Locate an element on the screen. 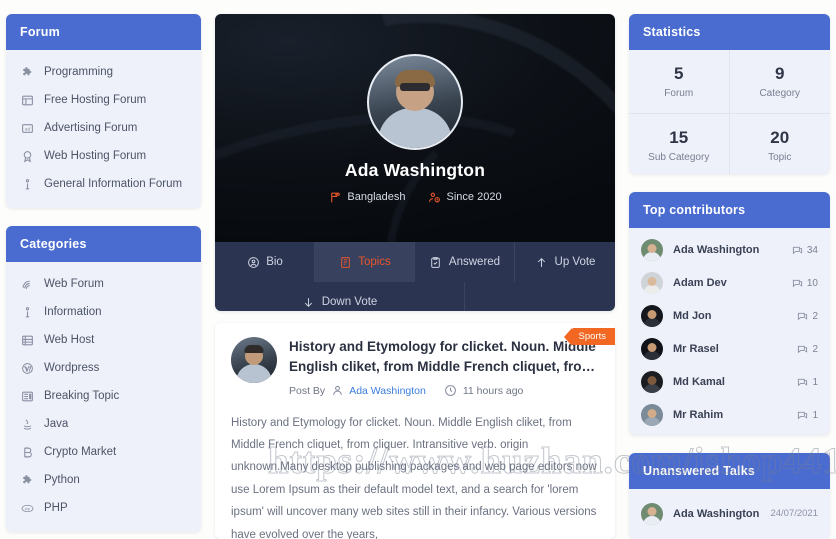 The image size is (836, 539). page-title: Ada Washington is located at coordinates (415, 170).